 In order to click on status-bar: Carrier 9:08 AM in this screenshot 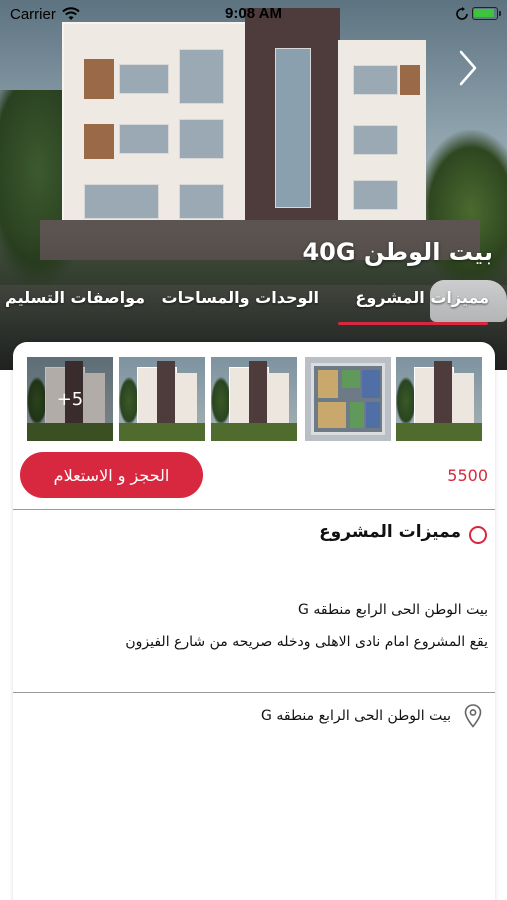, I will do `click(253, 14)`.